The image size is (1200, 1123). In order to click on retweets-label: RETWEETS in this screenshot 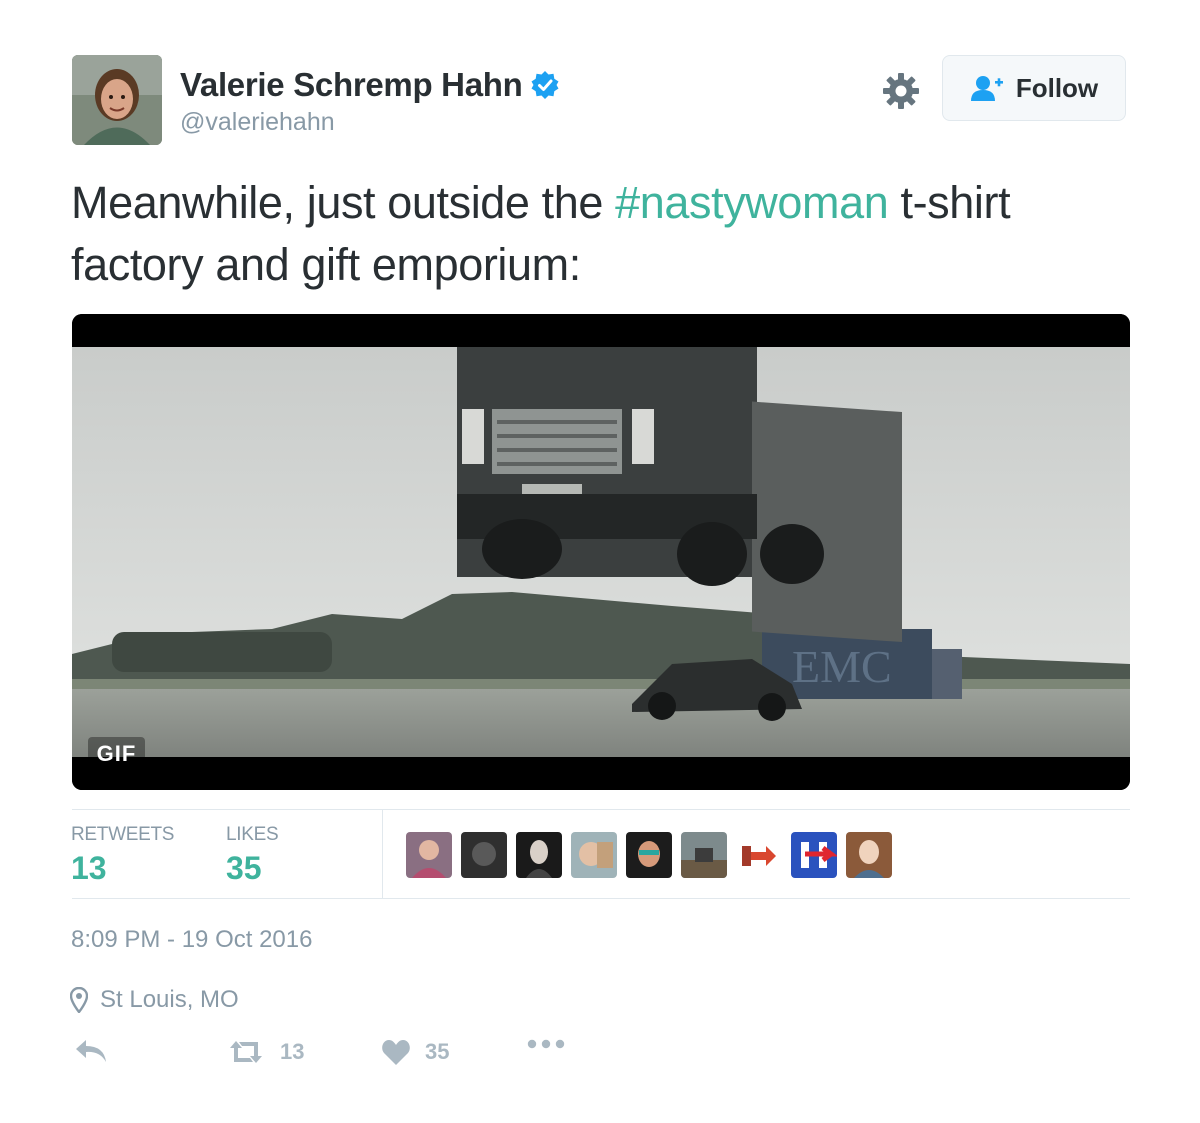, I will do `click(122, 835)`.